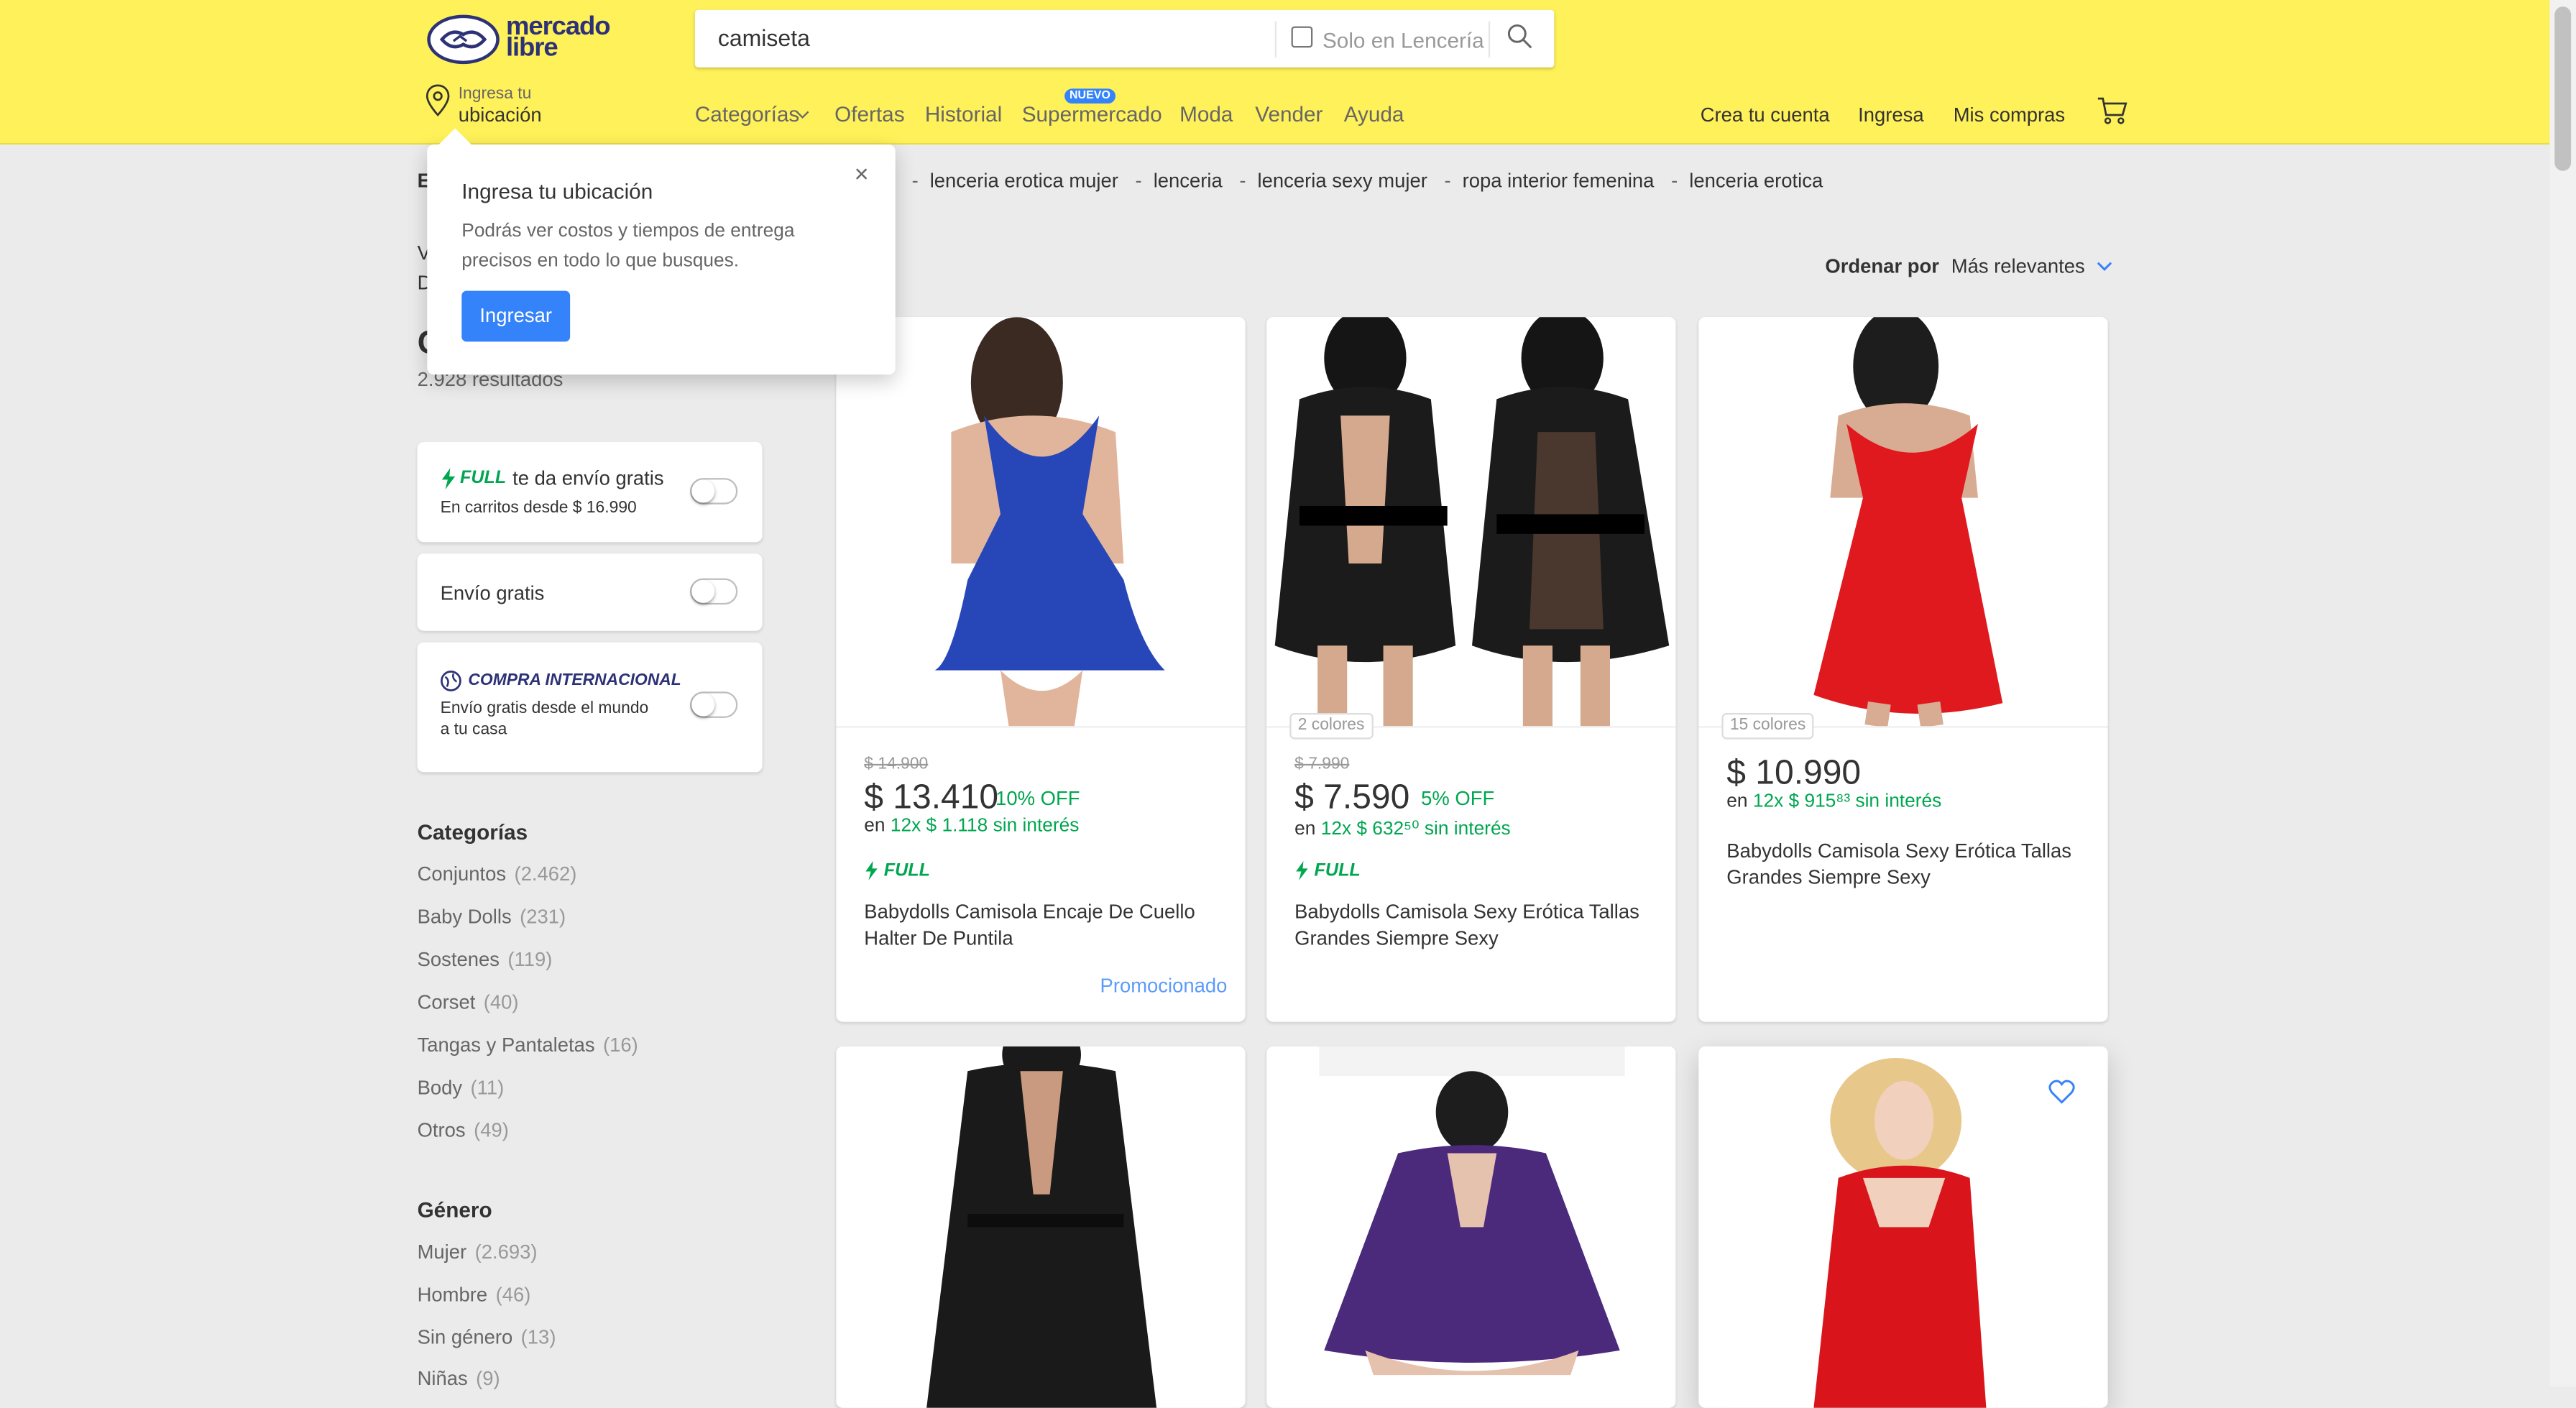 The width and height of the screenshot is (2576, 1408). I want to click on popup-title: Ingresa tu ubicación, so click(557, 191).